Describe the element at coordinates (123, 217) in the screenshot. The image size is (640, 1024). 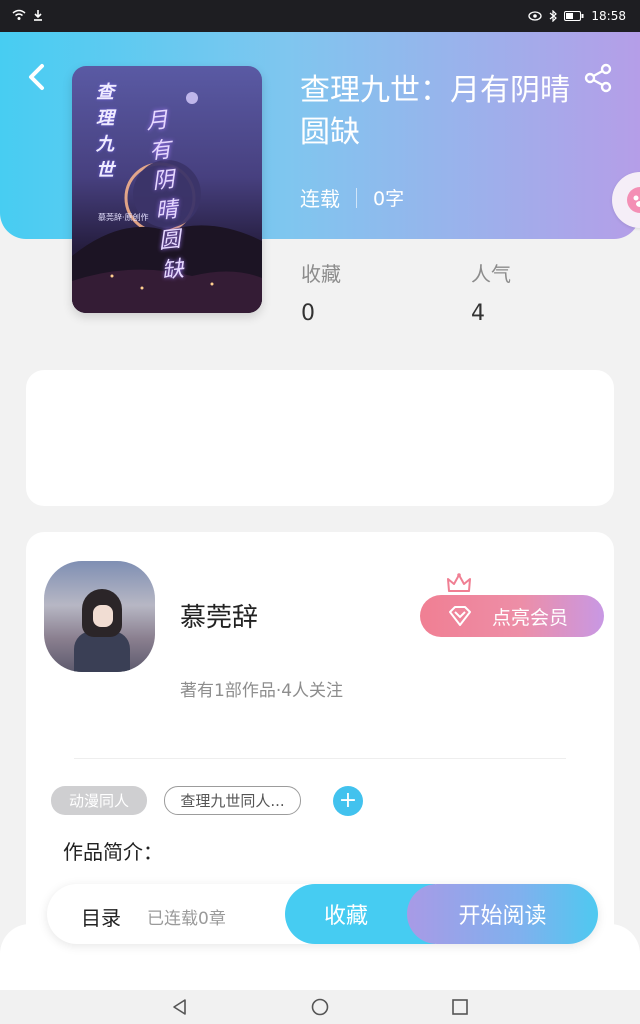
I see `cover-author: 慕莞辞·原创作` at that location.